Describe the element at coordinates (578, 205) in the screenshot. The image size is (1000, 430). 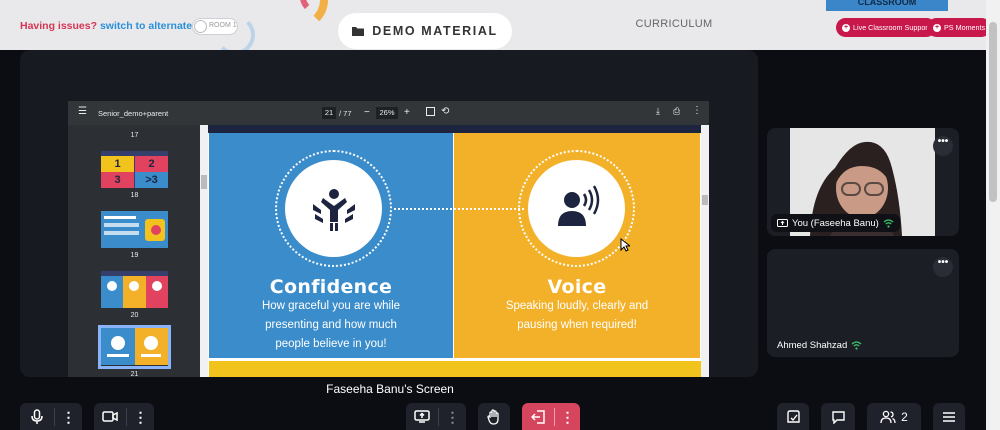
I see `speaking-person-icon` at that location.